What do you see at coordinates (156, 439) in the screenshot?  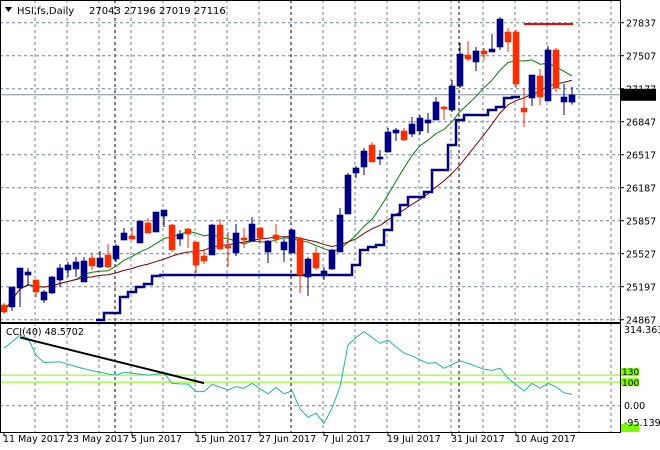 I see `time-label: 5 Jun 2017` at bounding box center [156, 439].